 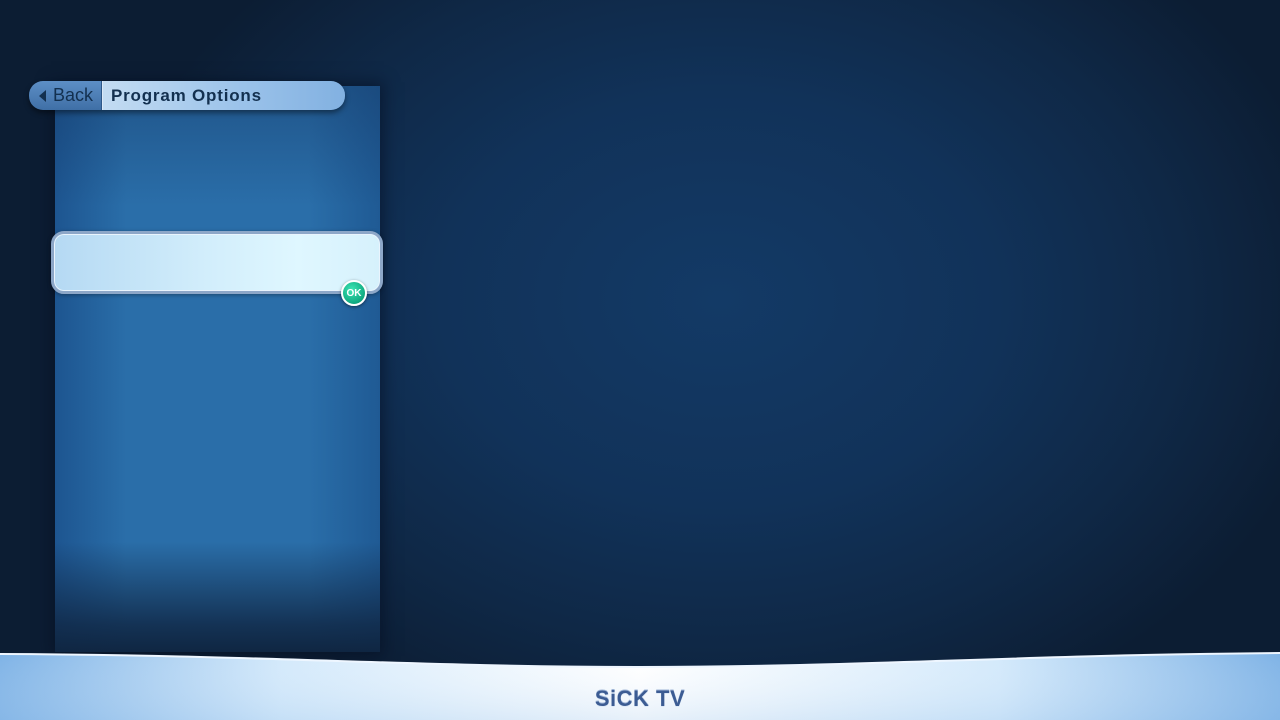 I want to click on ok-badge: OK, so click(x=354, y=293).